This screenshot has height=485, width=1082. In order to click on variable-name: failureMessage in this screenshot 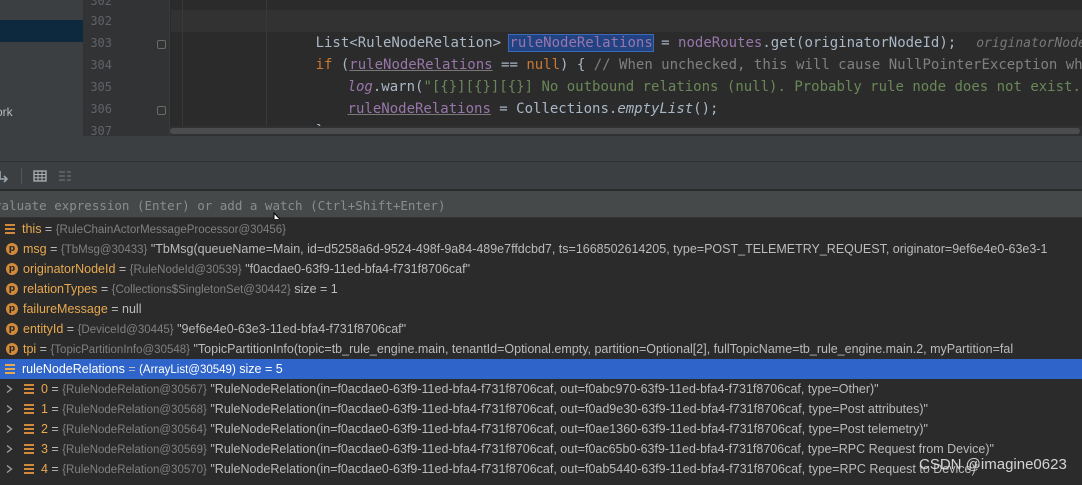, I will do `click(65, 309)`.